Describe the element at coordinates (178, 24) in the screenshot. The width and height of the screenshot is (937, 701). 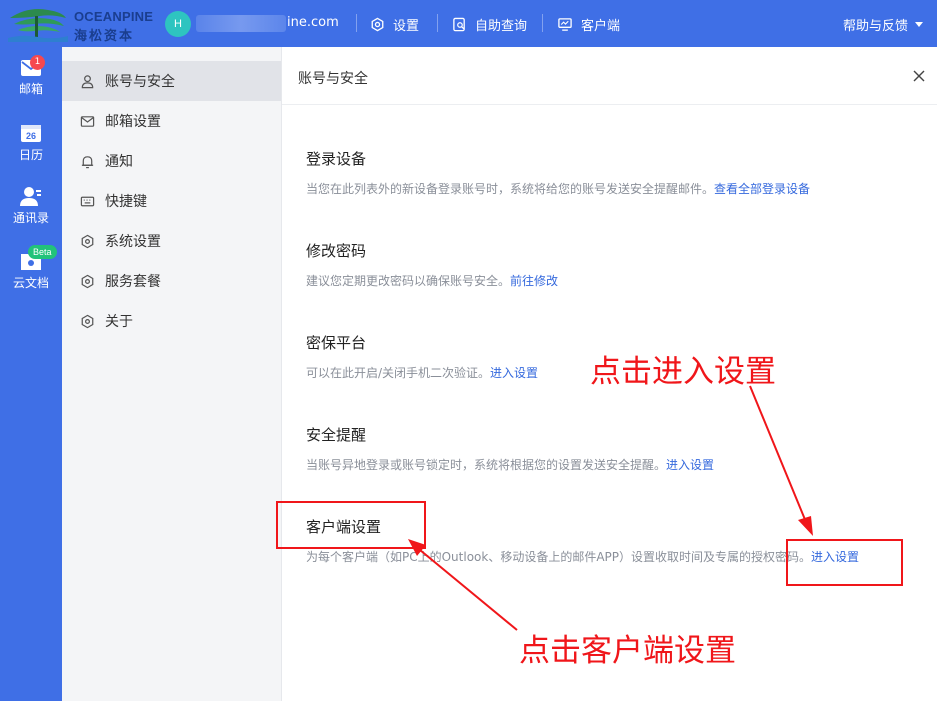
I see `user-avatar: H` at that location.